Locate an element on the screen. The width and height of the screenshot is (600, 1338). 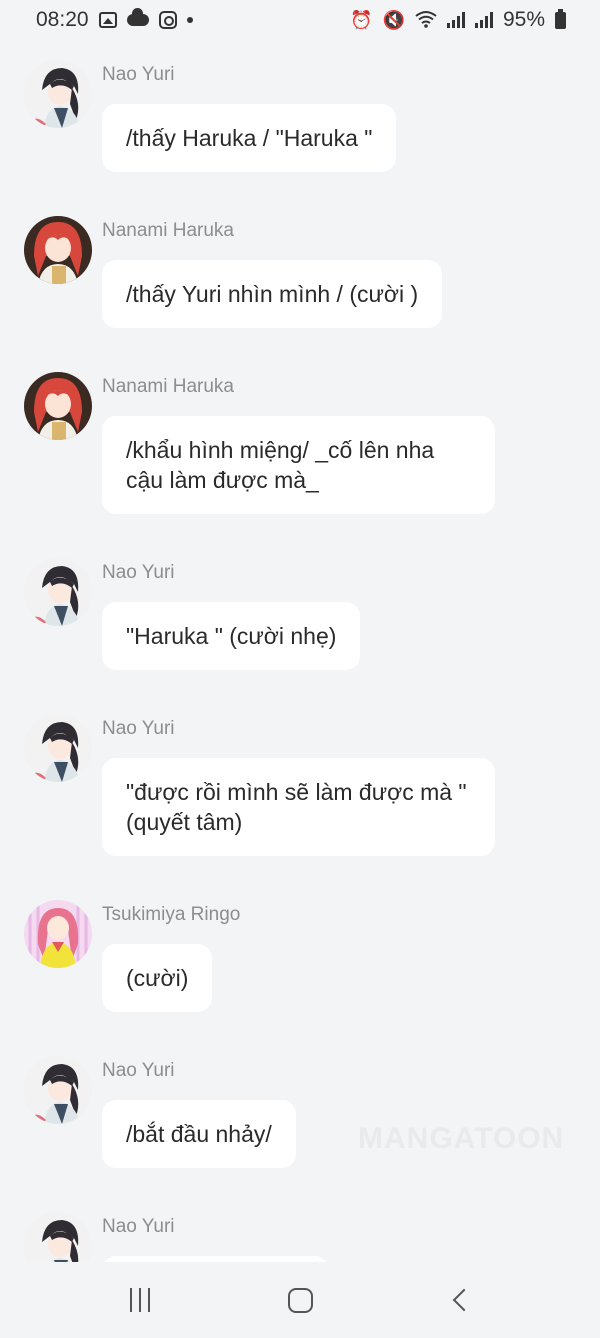
mute-icon: 🔇 is located at coordinates (393, 20).